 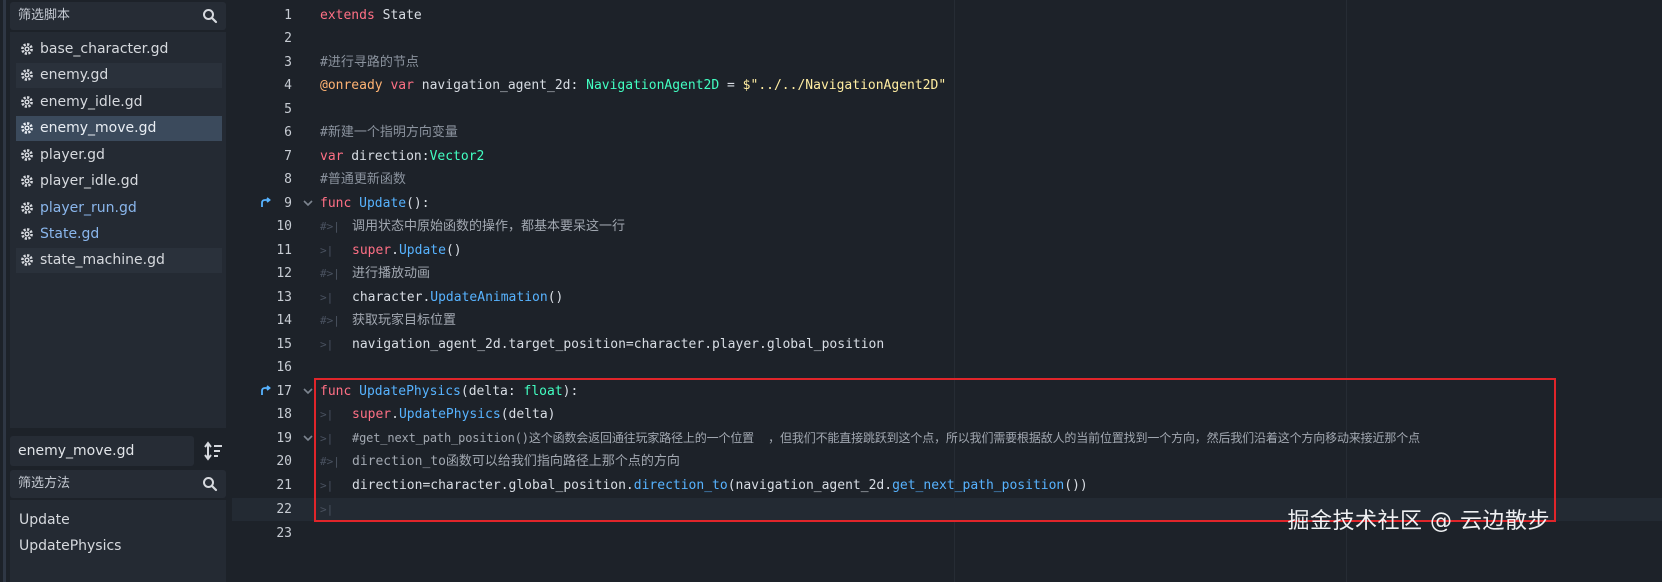 What do you see at coordinates (375, 203) in the screenshot?
I see `code-text: func Update():` at bounding box center [375, 203].